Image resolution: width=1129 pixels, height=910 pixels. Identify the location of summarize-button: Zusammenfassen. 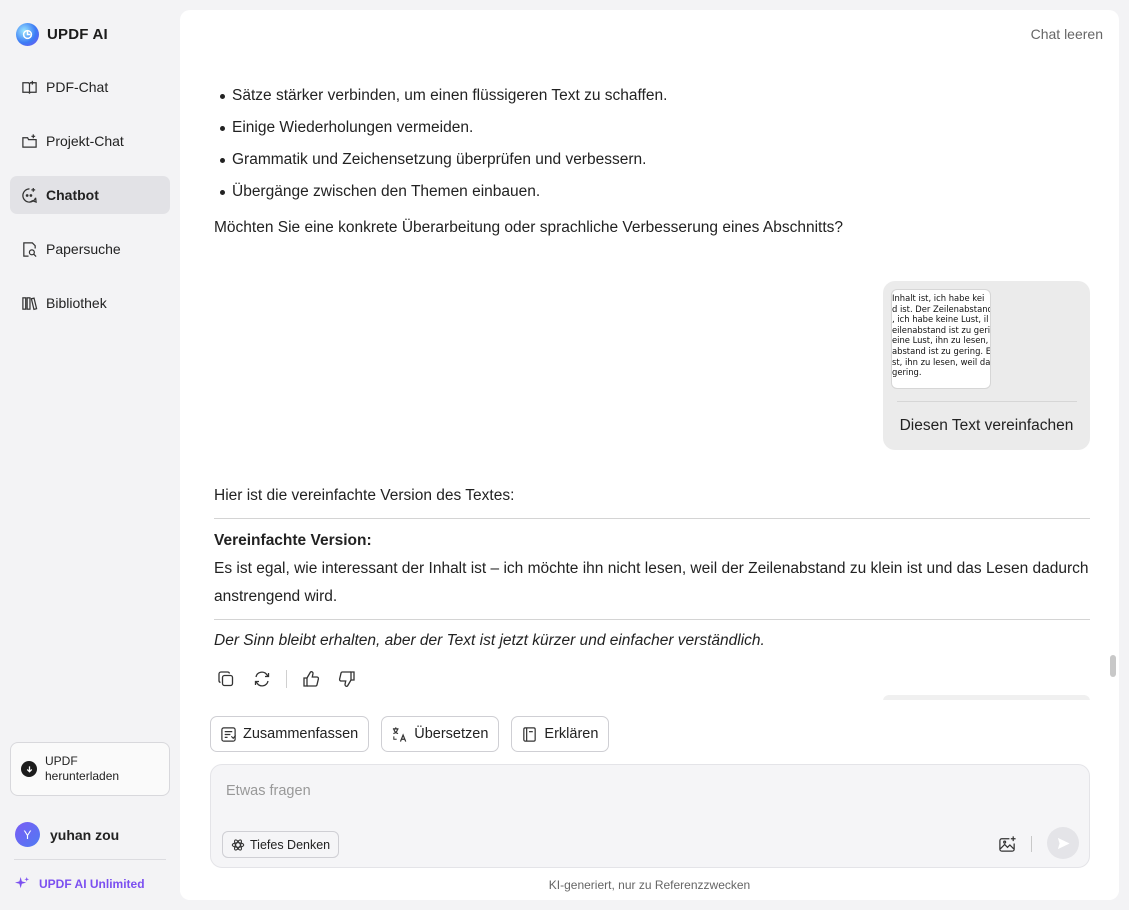
(290, 734).